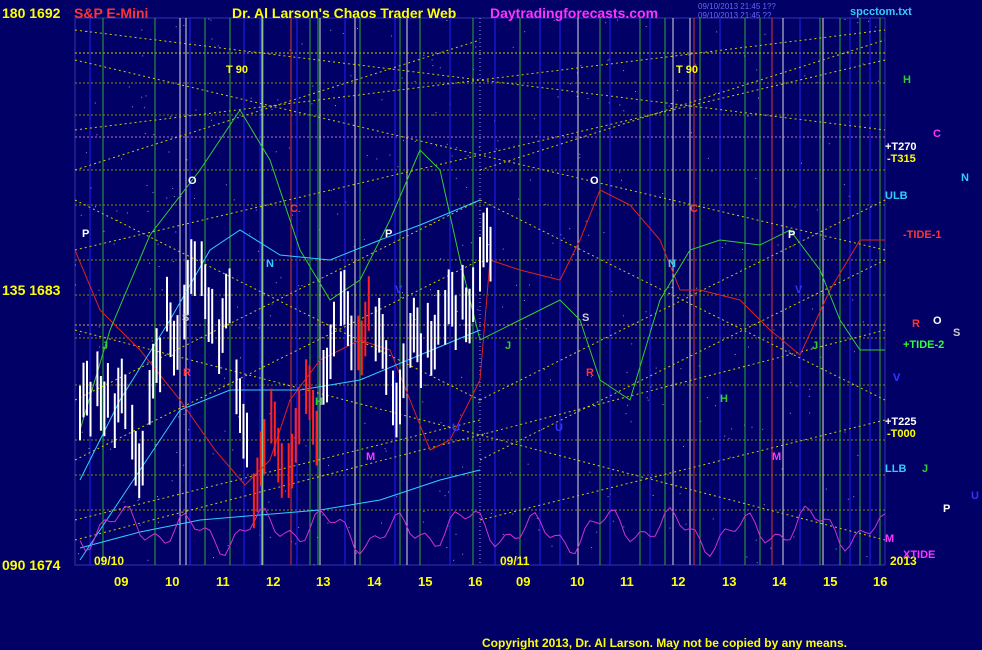  Describe the element at coordinates (919, 555) in the screenshot. I see `series-label: XTIDE` at that location.